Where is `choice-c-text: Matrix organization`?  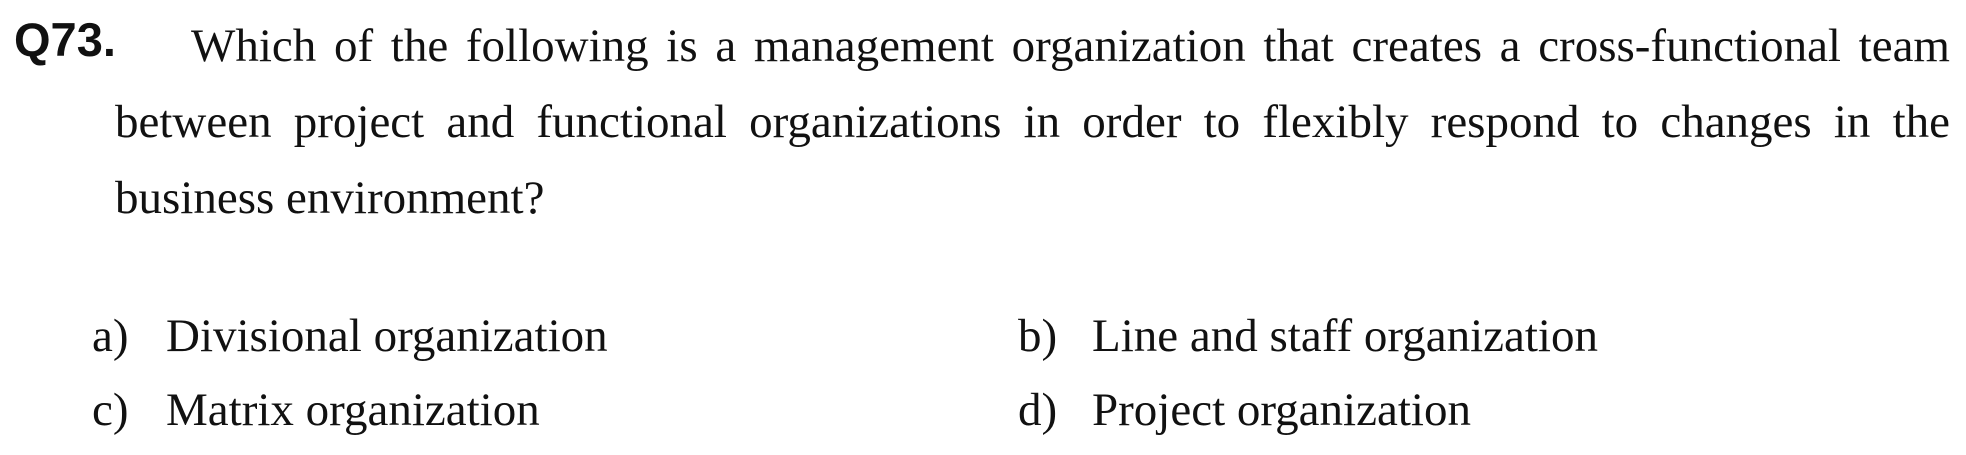
choice-c-text: Matrix organization is located at coordinates (353, 410).